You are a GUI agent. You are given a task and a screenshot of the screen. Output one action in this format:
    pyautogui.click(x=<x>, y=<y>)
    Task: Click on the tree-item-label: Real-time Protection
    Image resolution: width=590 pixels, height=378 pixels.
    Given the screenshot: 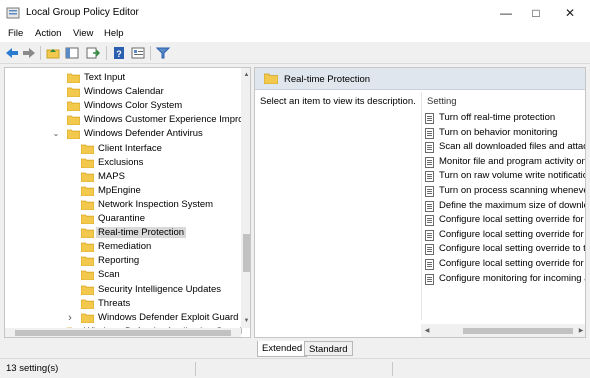 What is the action you would take?
    pyautogui.click(x=141, y=233)
    